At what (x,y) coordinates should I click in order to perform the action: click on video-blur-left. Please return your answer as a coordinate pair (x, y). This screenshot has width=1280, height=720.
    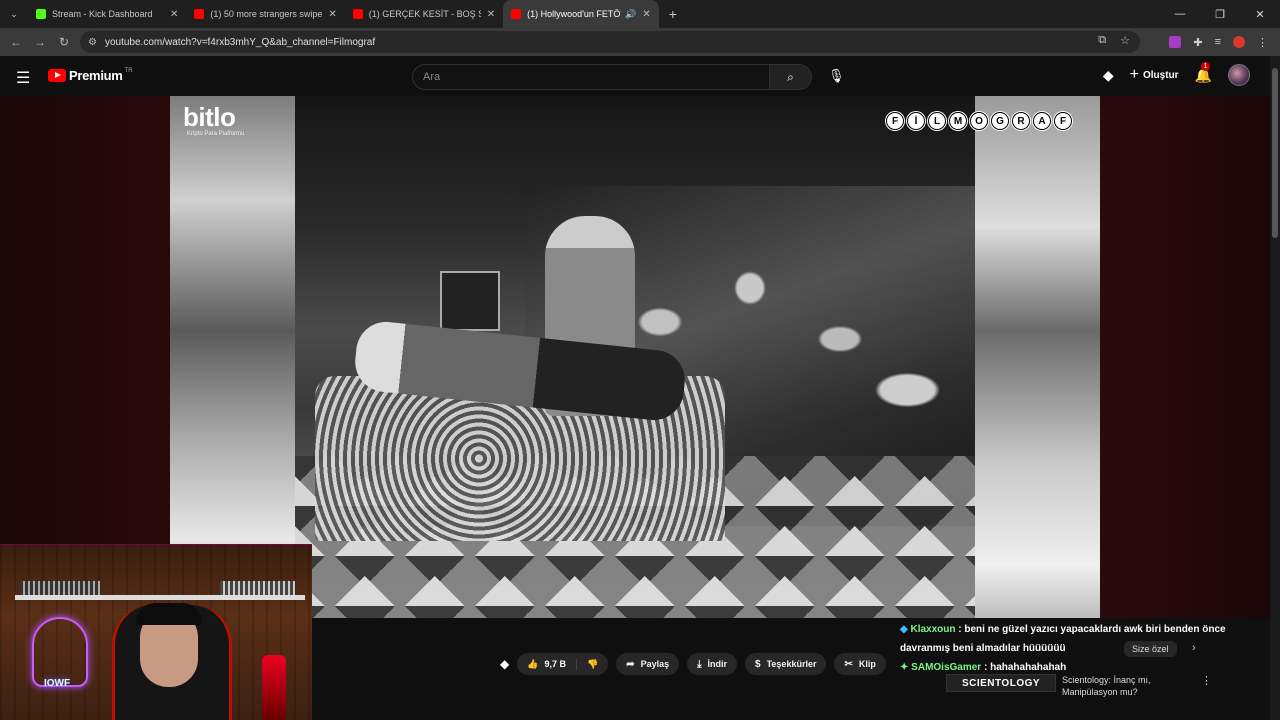
    Looking at the image, I should click on (232, 357).